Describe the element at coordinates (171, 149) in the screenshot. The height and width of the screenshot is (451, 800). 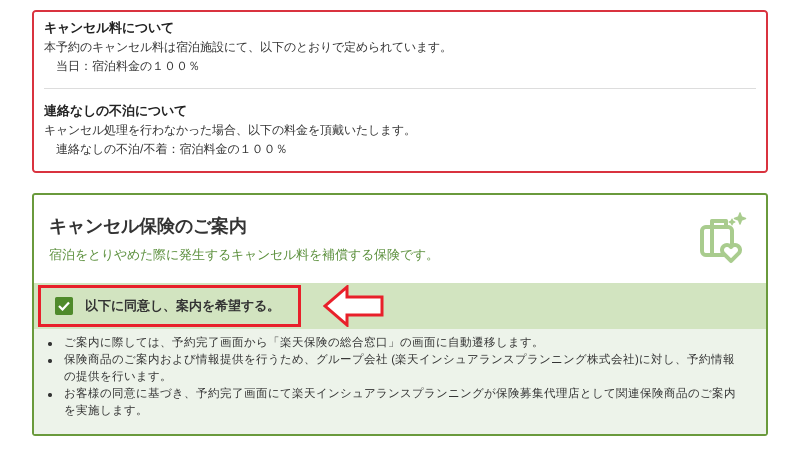
I see `policy-detail: 連絡なしの不泊/不着：宿泊料金の１００％` at that location.